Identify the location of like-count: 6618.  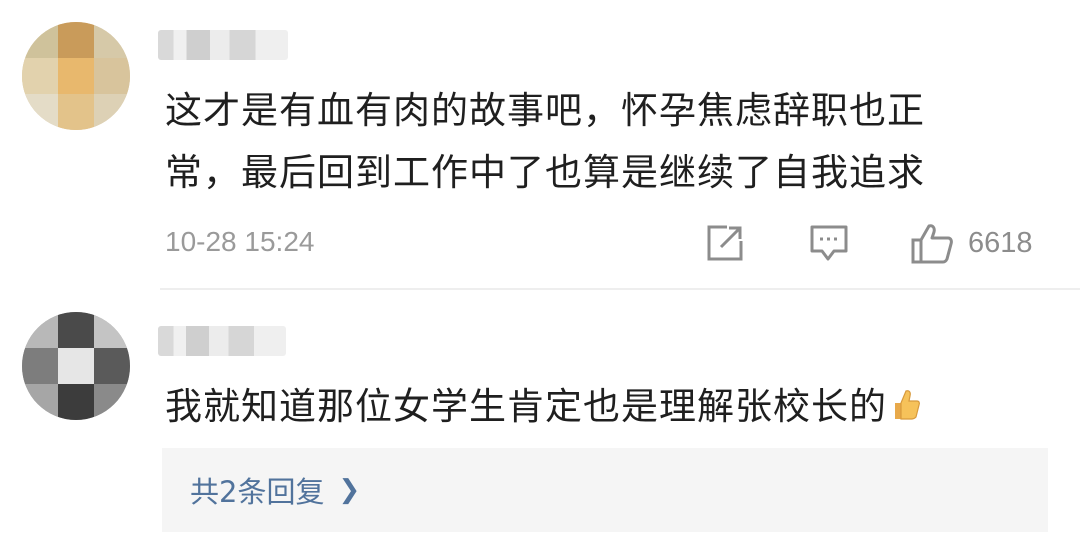
(1000, 242).